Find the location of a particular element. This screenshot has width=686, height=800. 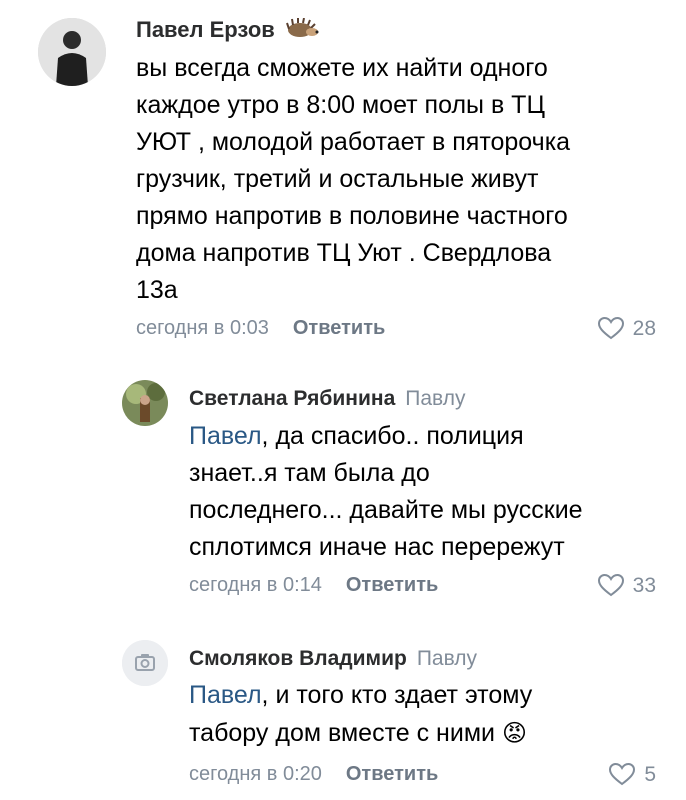

timestamp: сегодня в 0:20 is located at coordinates (255, 774).